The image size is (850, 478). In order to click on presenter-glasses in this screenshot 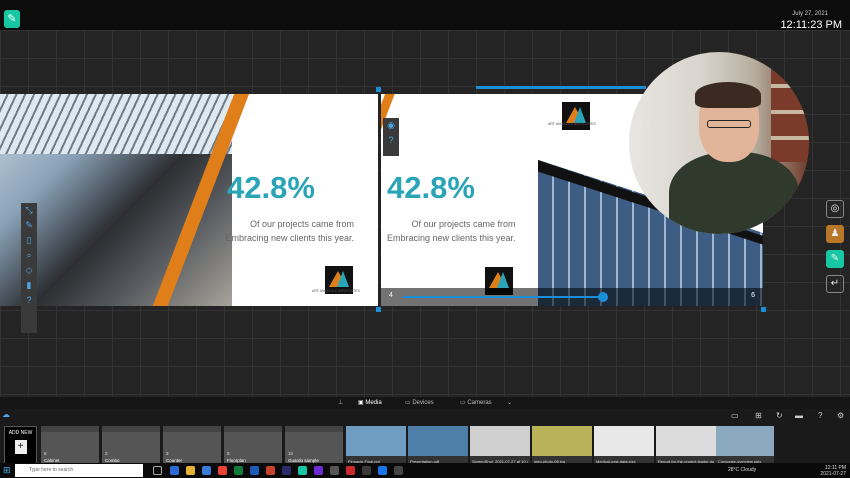, I will do `click(729, 124)`.